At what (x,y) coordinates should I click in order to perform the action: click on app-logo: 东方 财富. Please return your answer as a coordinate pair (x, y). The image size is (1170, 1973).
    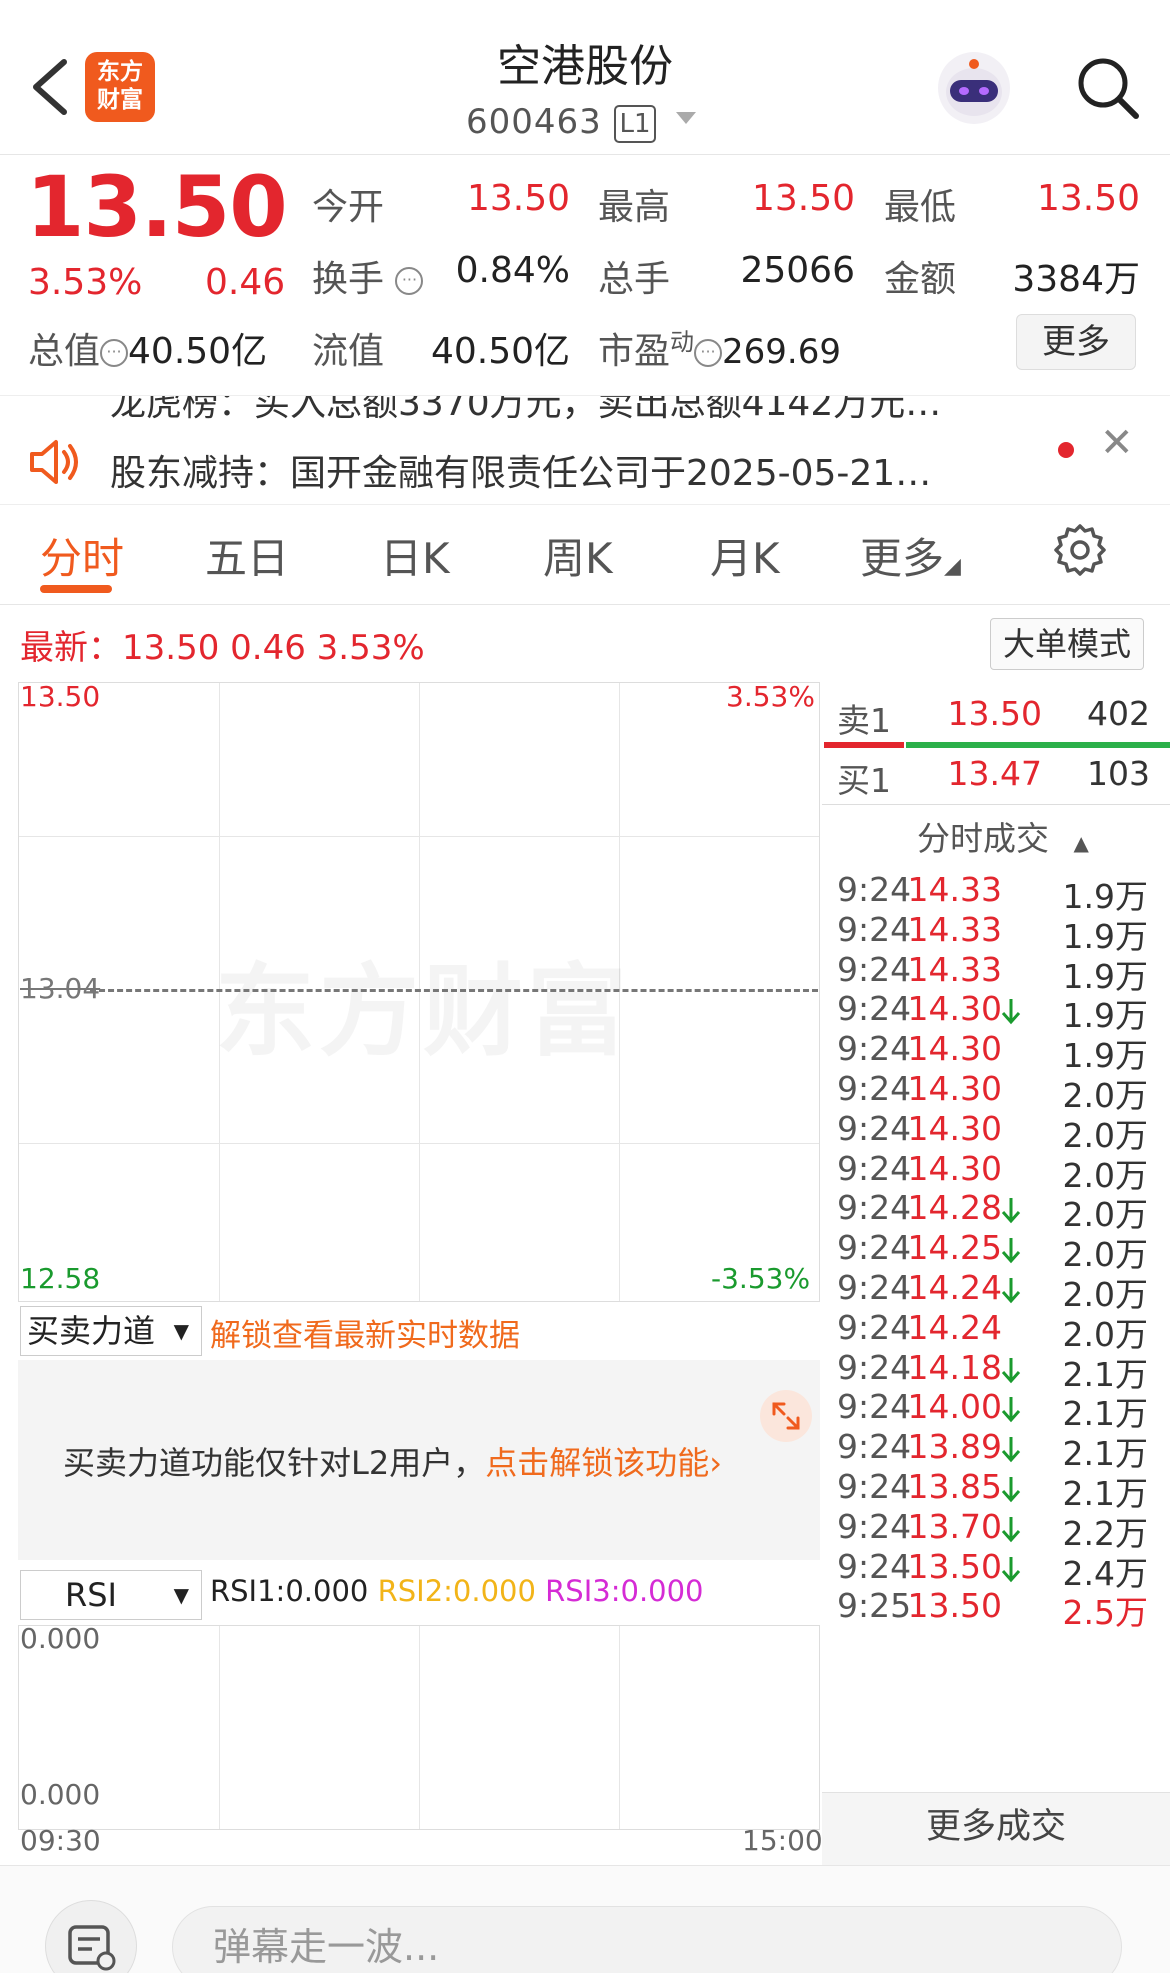
    Looking at the image, I should click on (120, 87).